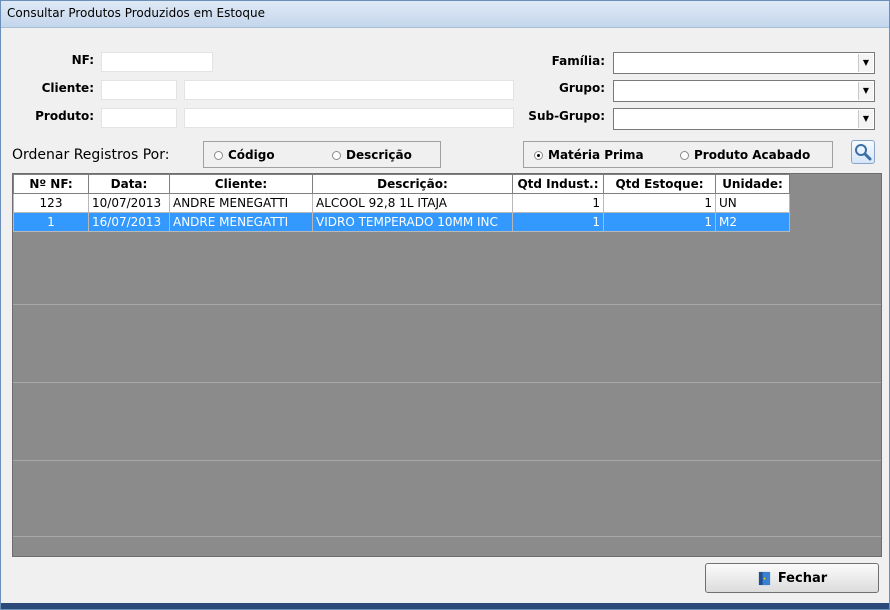  I want to click on cell-nf: 1, so click(51, 222).